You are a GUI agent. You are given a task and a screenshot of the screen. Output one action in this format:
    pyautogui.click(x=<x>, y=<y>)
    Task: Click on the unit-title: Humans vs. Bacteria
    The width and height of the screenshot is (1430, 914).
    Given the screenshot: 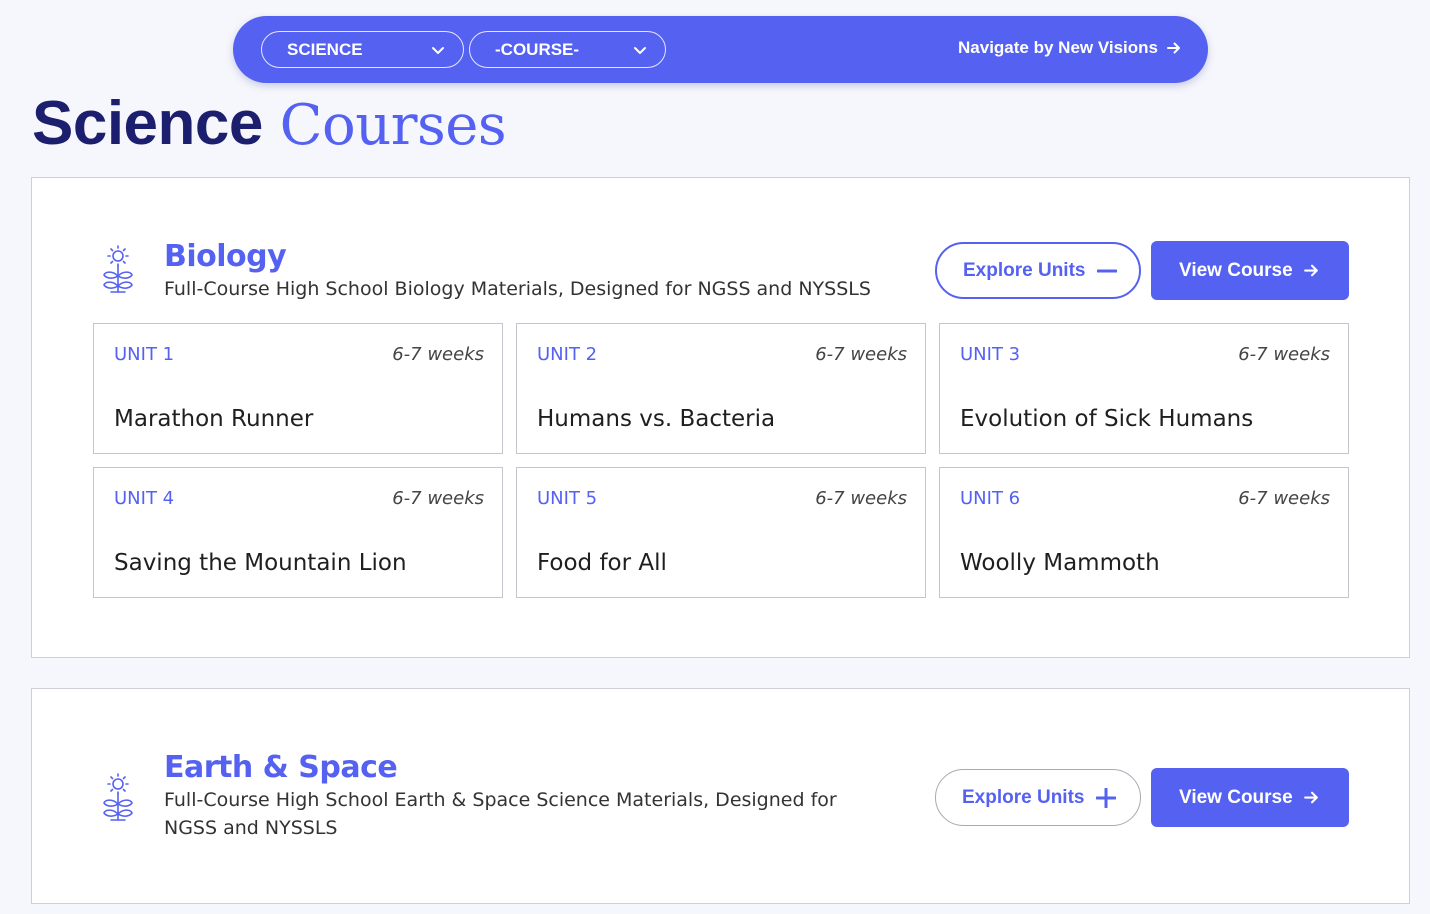 What is the action you would take?
    pyautogui.click(x=656, y=419)
    